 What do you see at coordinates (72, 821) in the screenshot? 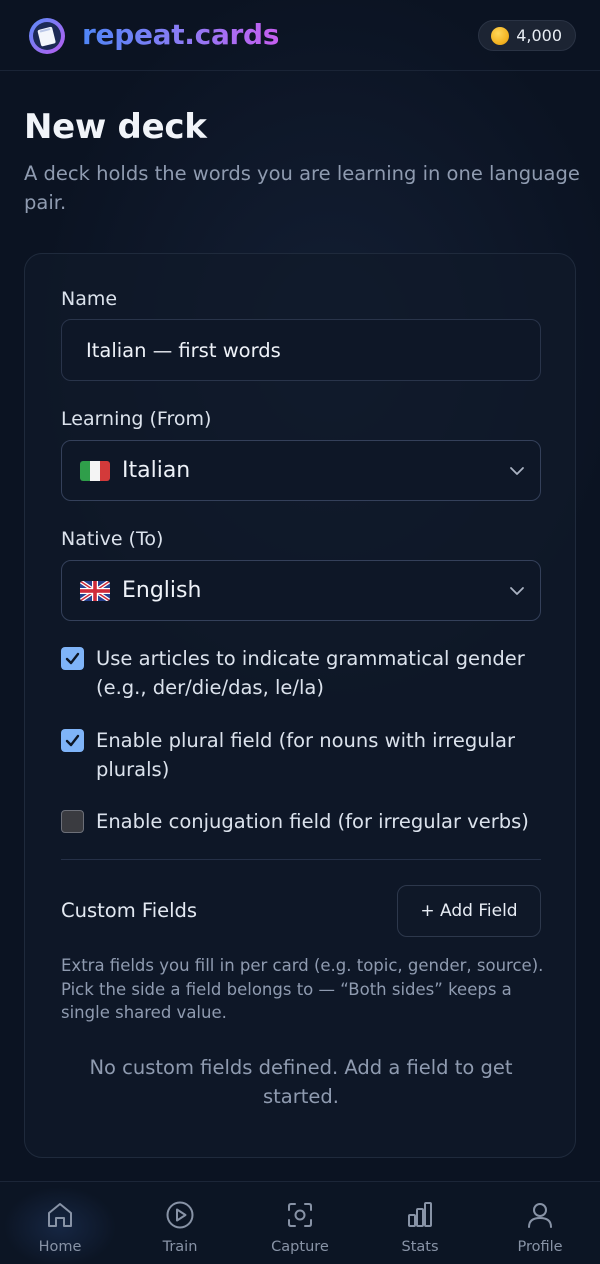
I see `conjugation-checkbox` at bounding box center [72, 821].